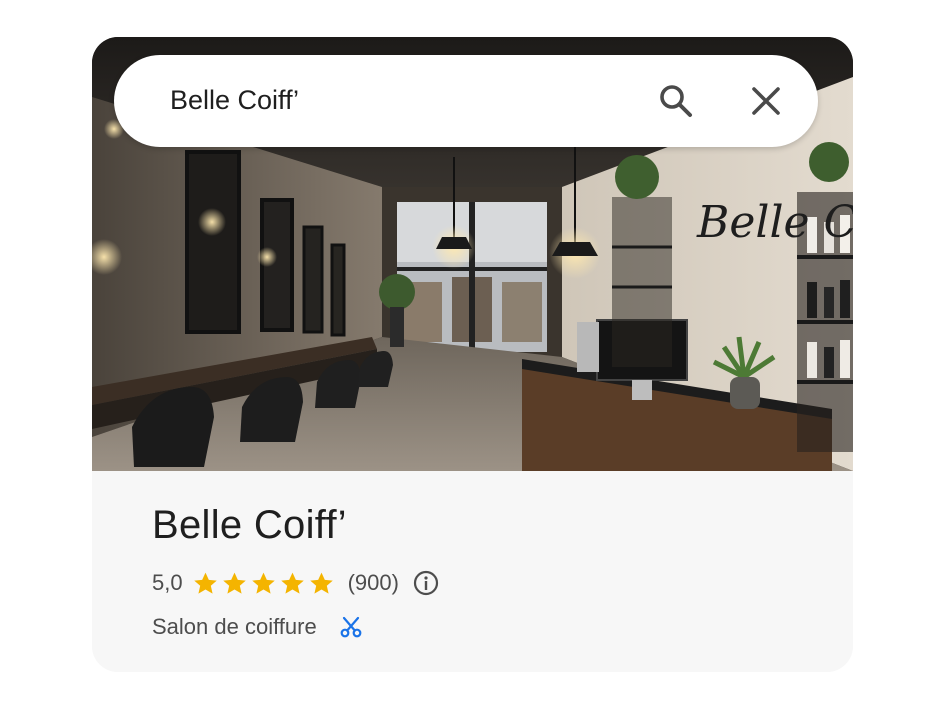 The width and height of the screenshot is (945, 709). I want to click on search-input: Belle Coiff’, so click(234, 100).